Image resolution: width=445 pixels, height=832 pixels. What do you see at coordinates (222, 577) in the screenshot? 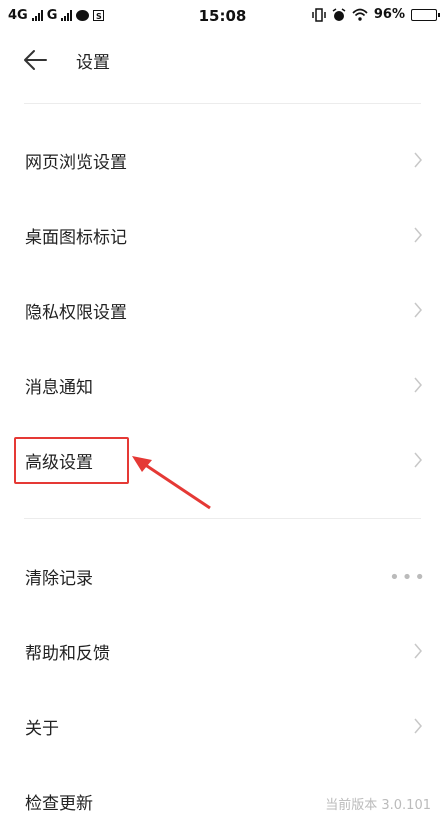
I see `menu-item-clear-records: 清除记录 •••` at bounding box center [222, 577].